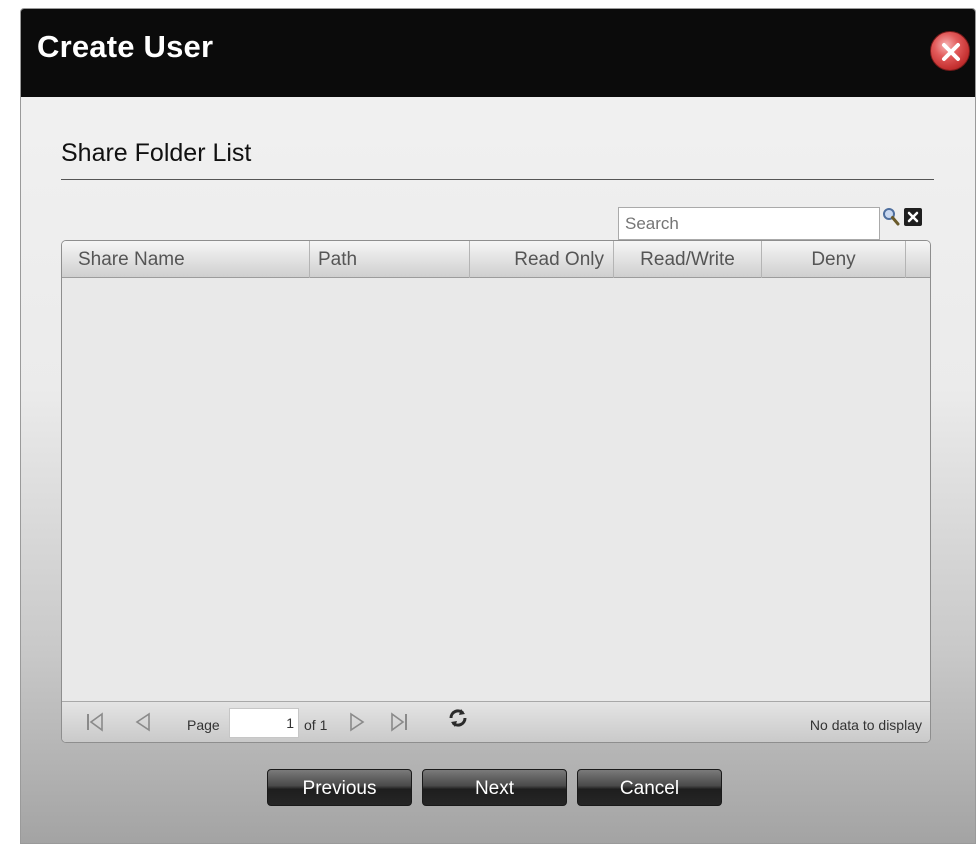 The height and width of the screenshot is (844, 979). What do you see at coordinates (950, 51) in the screenshot?
I see `close-icon` at bounding box center [950, 51].